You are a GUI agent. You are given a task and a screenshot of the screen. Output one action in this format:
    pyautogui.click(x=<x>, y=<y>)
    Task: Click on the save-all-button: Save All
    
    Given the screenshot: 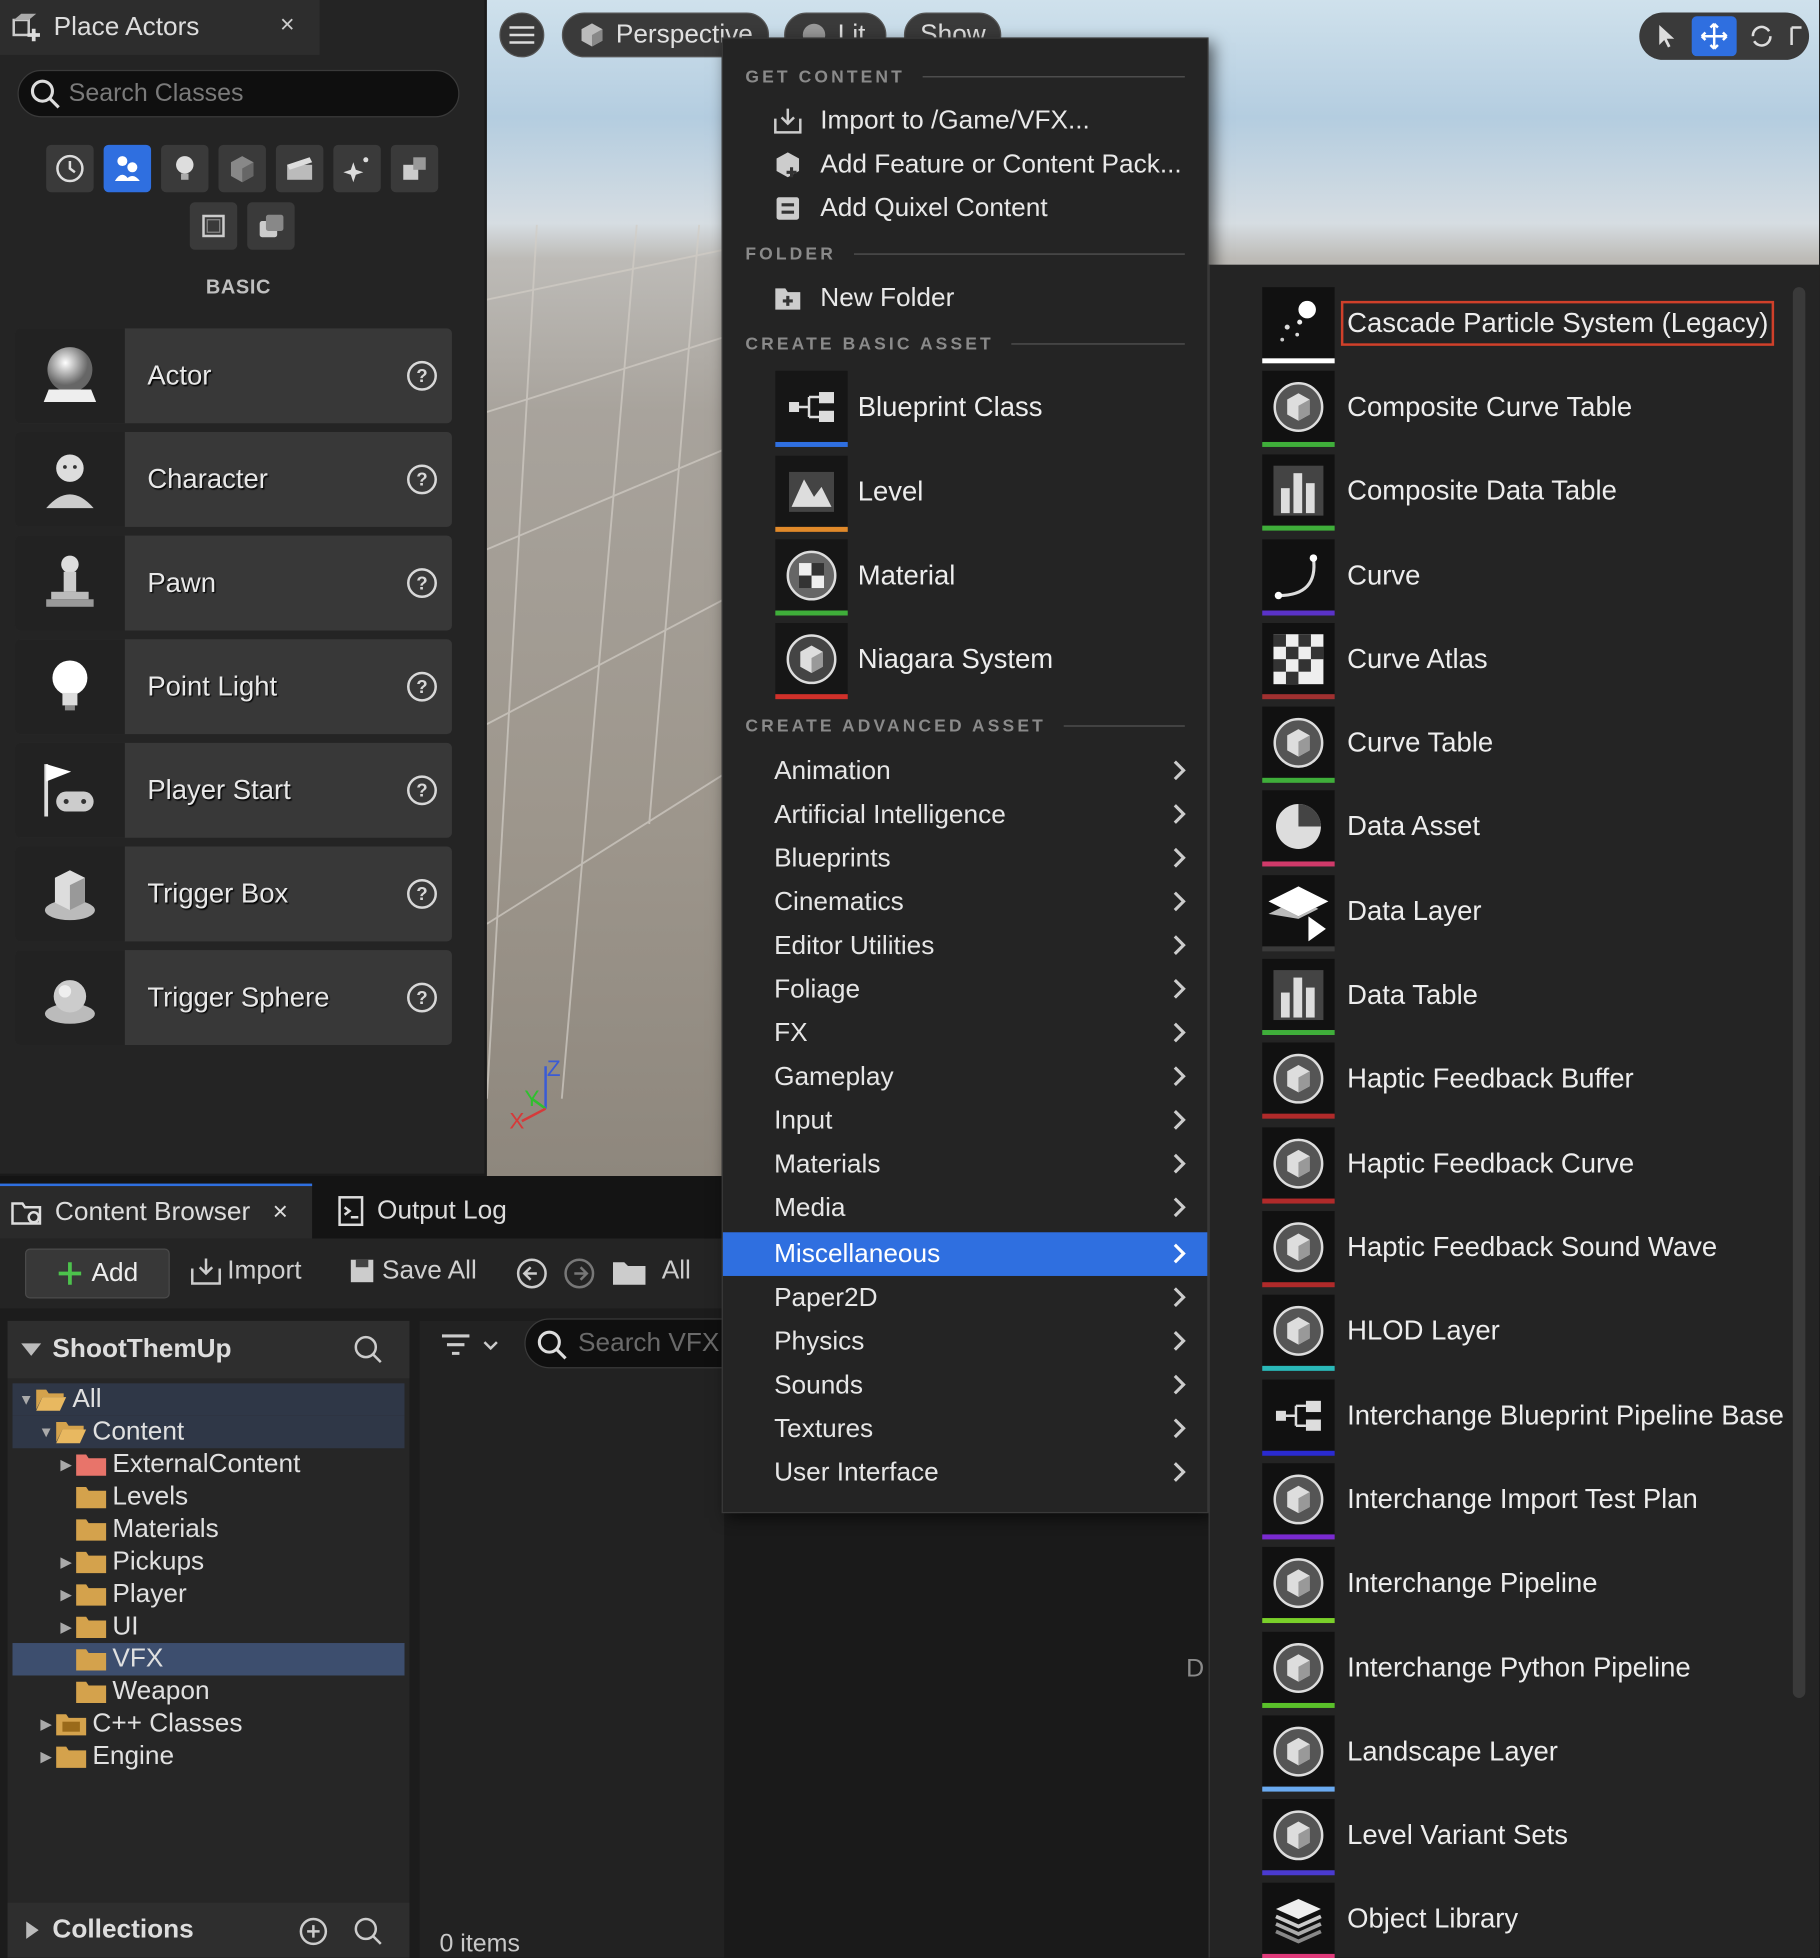 What is the action you would take?
    pyautogui.click(x=412, y=1271)
    